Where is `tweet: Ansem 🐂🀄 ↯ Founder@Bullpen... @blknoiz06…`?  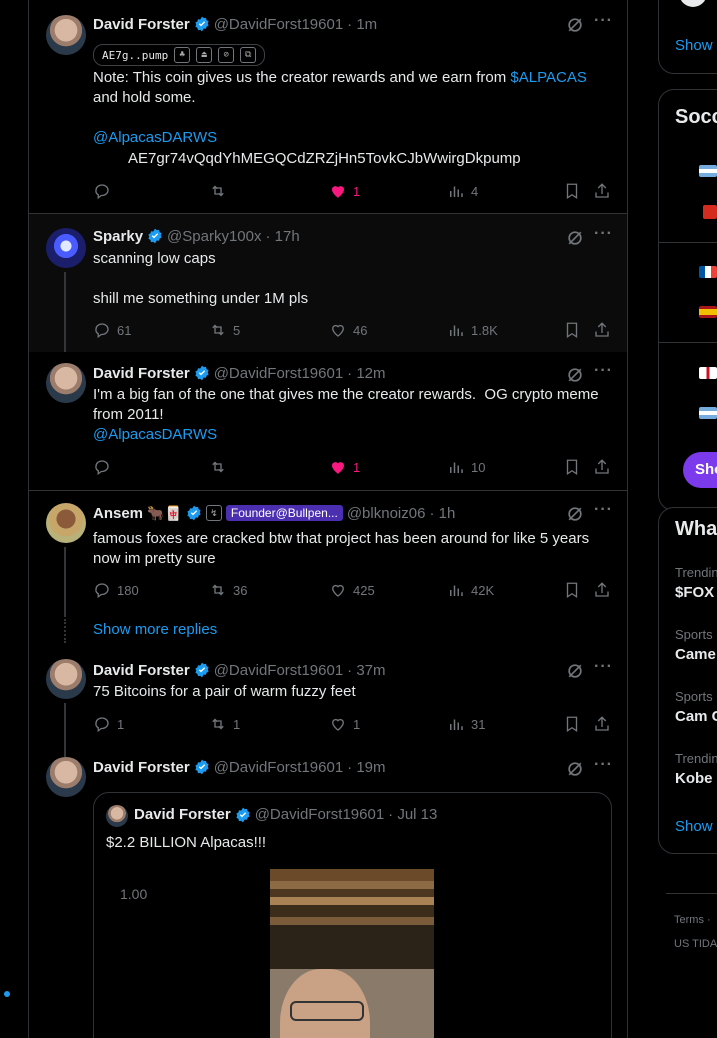 tweet: Ansem 🐂🀄 ↯ Founder@Bullpen... @blknoiz06… is located at coordinates (328, 570).